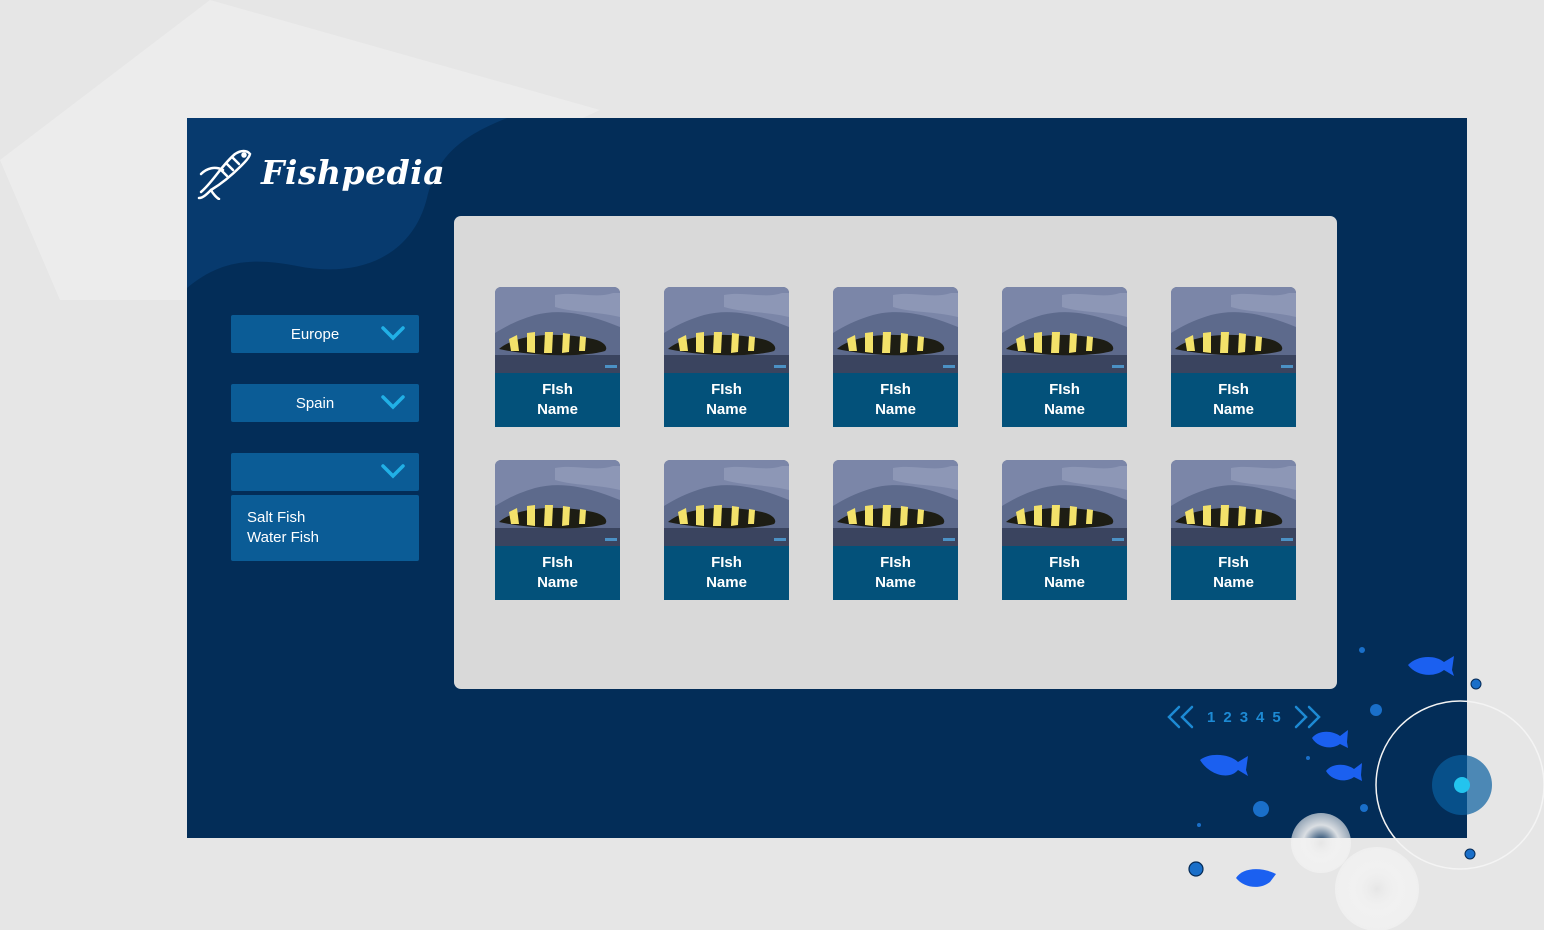 The height and width of the screenshot is (930, 1544). What do you see at coordinates (1366, 788) in the screenshot?
I see `decorative-fish-bubbles` at bounding box center [1366, 788].